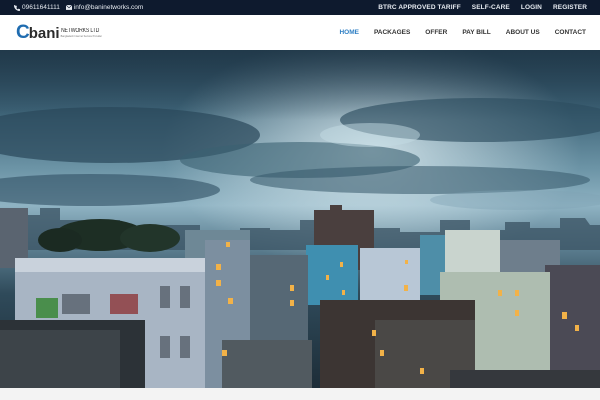 The image size is (600, 400). Describe the element at coordinates (523, 32) in the screenshot. I see `nav-about-us: ABOUT US` at that location.